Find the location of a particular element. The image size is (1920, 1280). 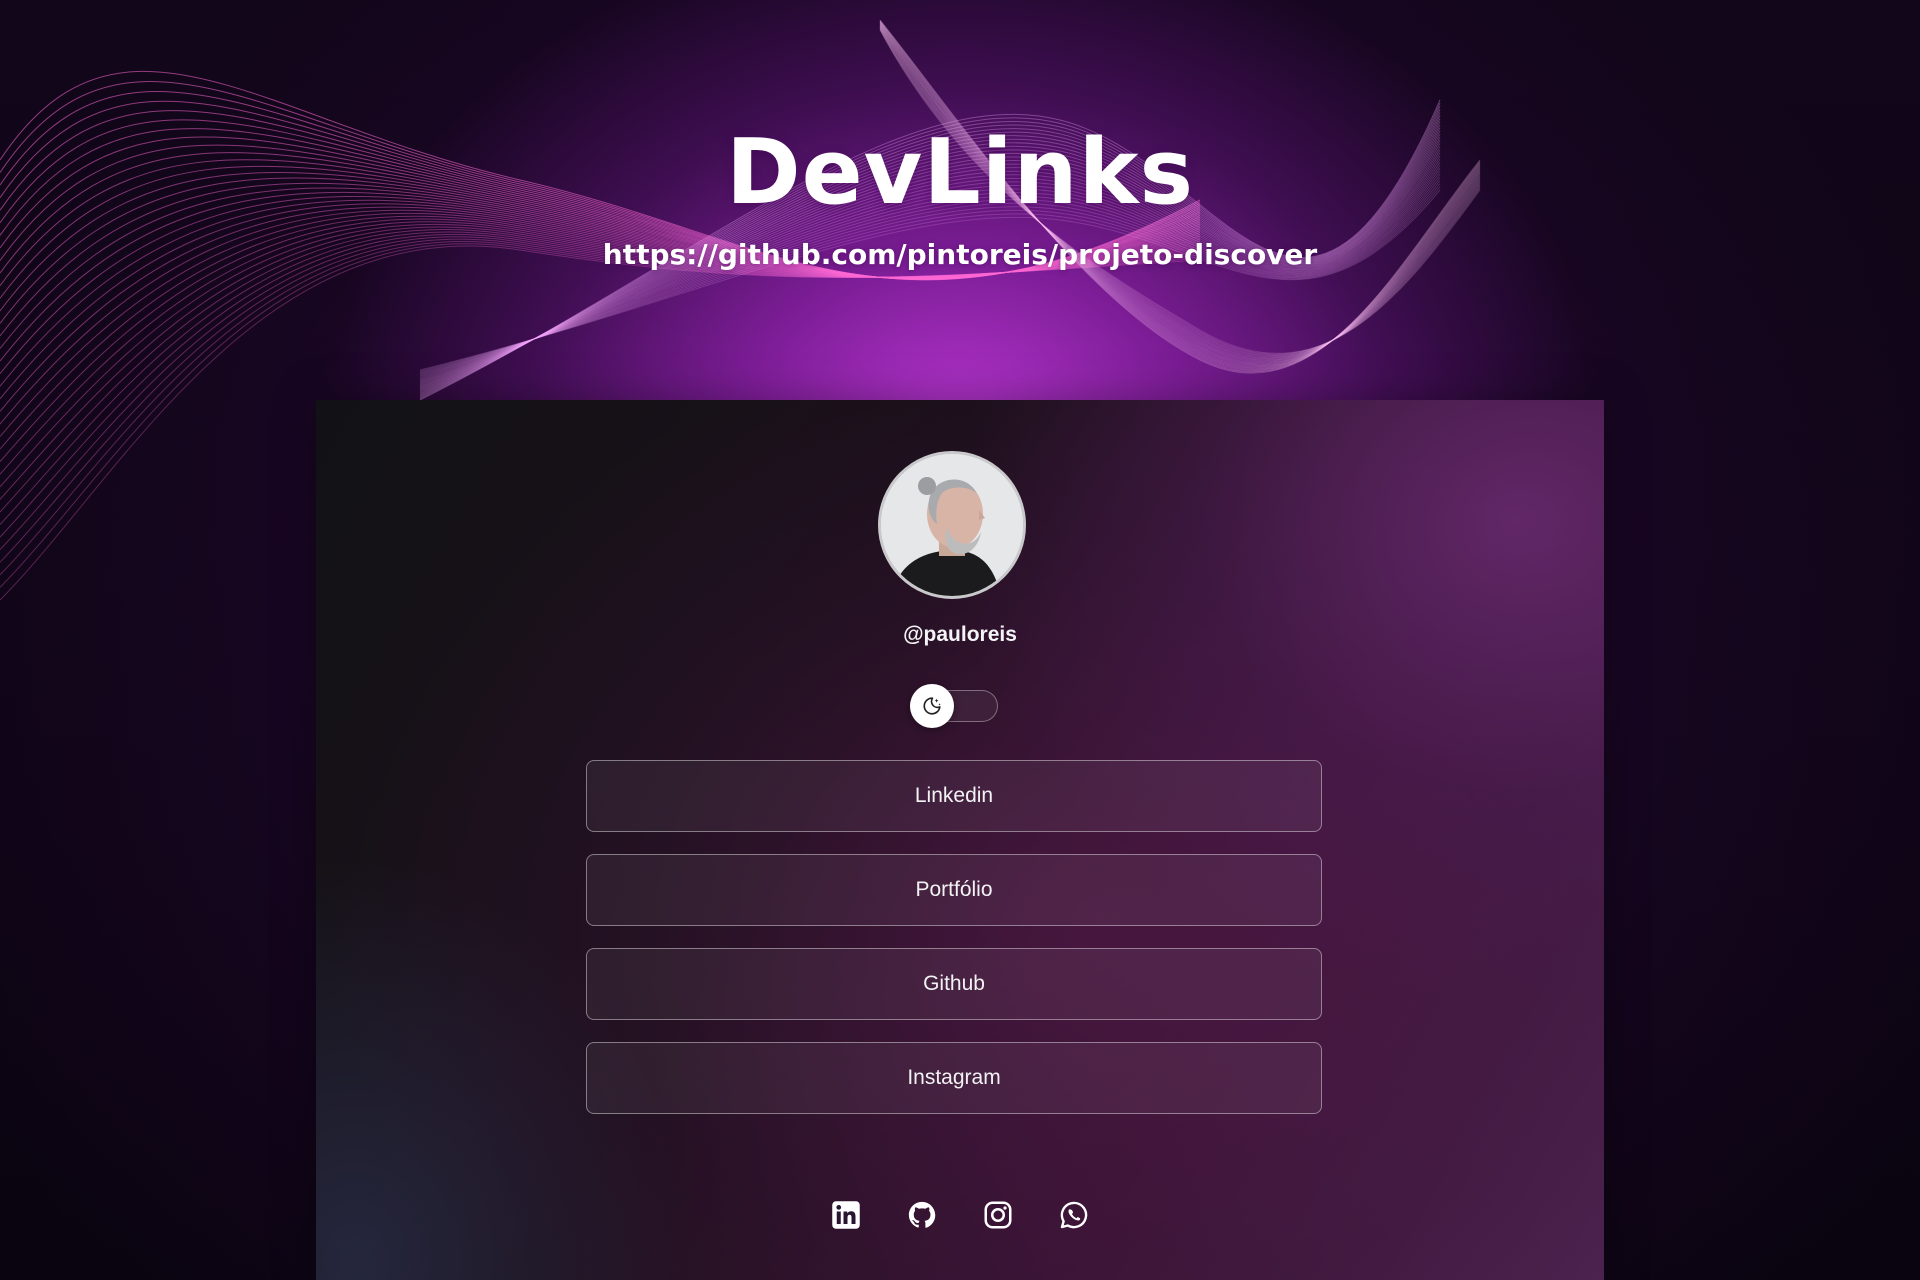

theme-toggle-knob is located at coordinates (932, 706).